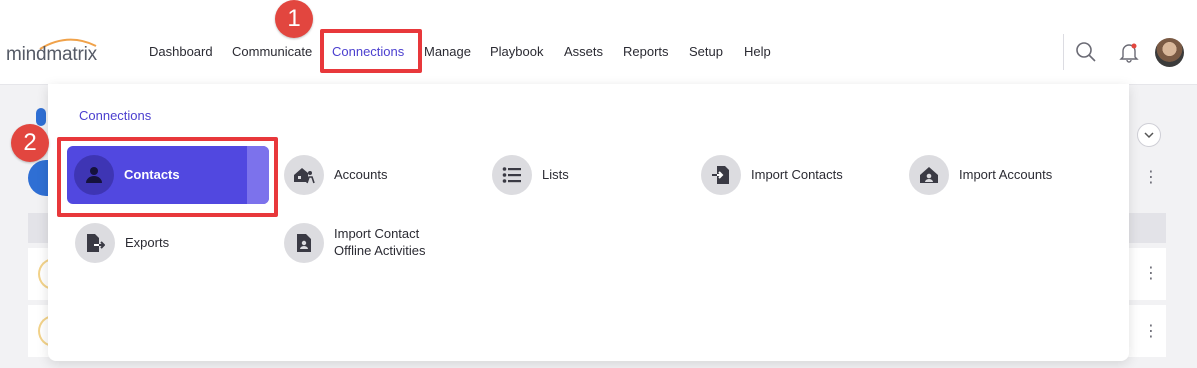 This screenshot has height=368, width=1197. Describe the element at coordinates (516, 51) in the screenshot. I see `nav-playbook: Playbook` at that location.